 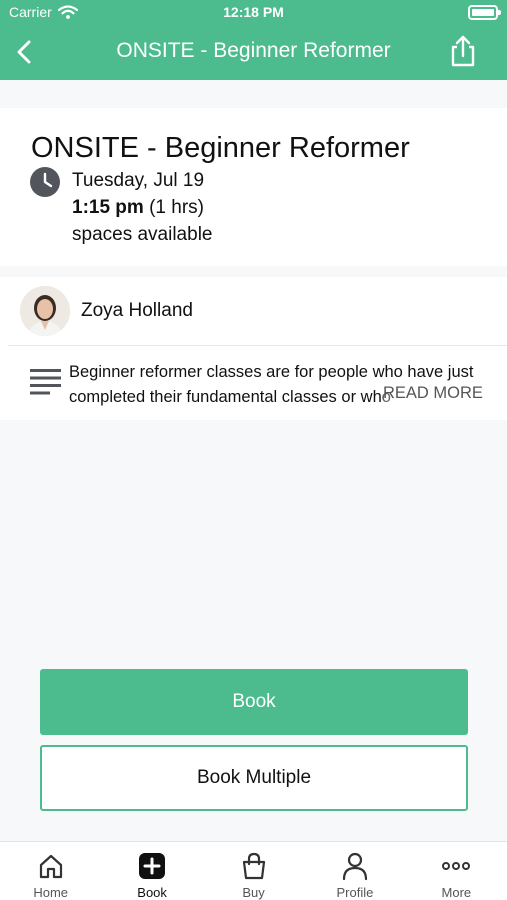 I want to click on nav-title: ONSITE - Beginner Reformer, so click(x=253, y=50).